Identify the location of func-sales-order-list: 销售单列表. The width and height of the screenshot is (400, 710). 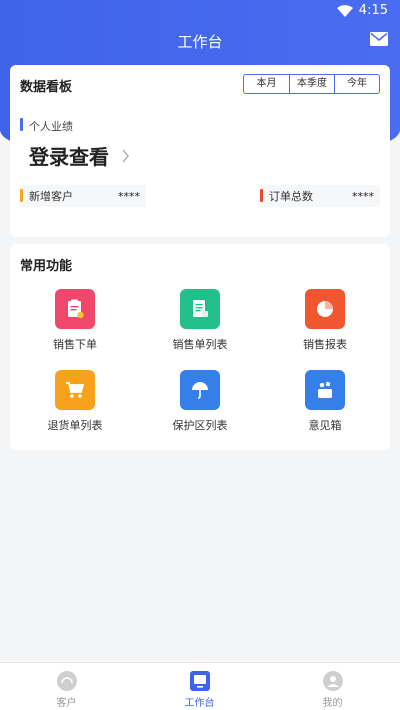
(200, 320).